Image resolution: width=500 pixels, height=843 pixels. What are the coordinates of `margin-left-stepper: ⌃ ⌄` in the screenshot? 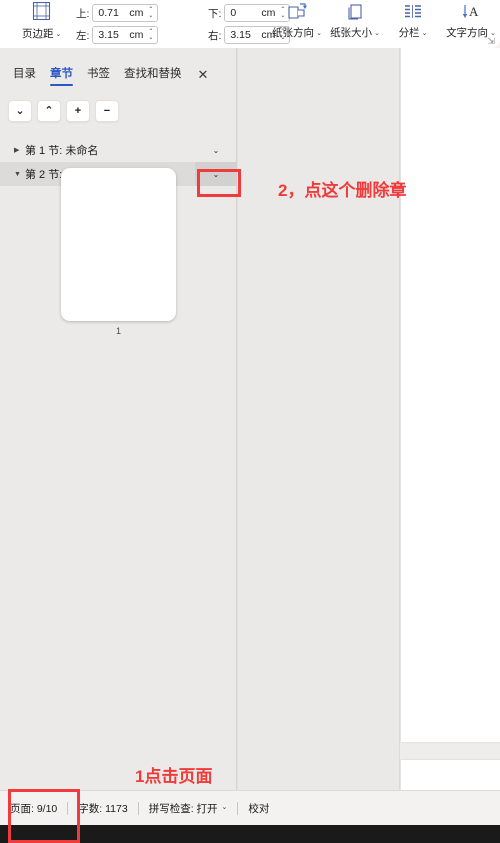 It's located at (150, 35).